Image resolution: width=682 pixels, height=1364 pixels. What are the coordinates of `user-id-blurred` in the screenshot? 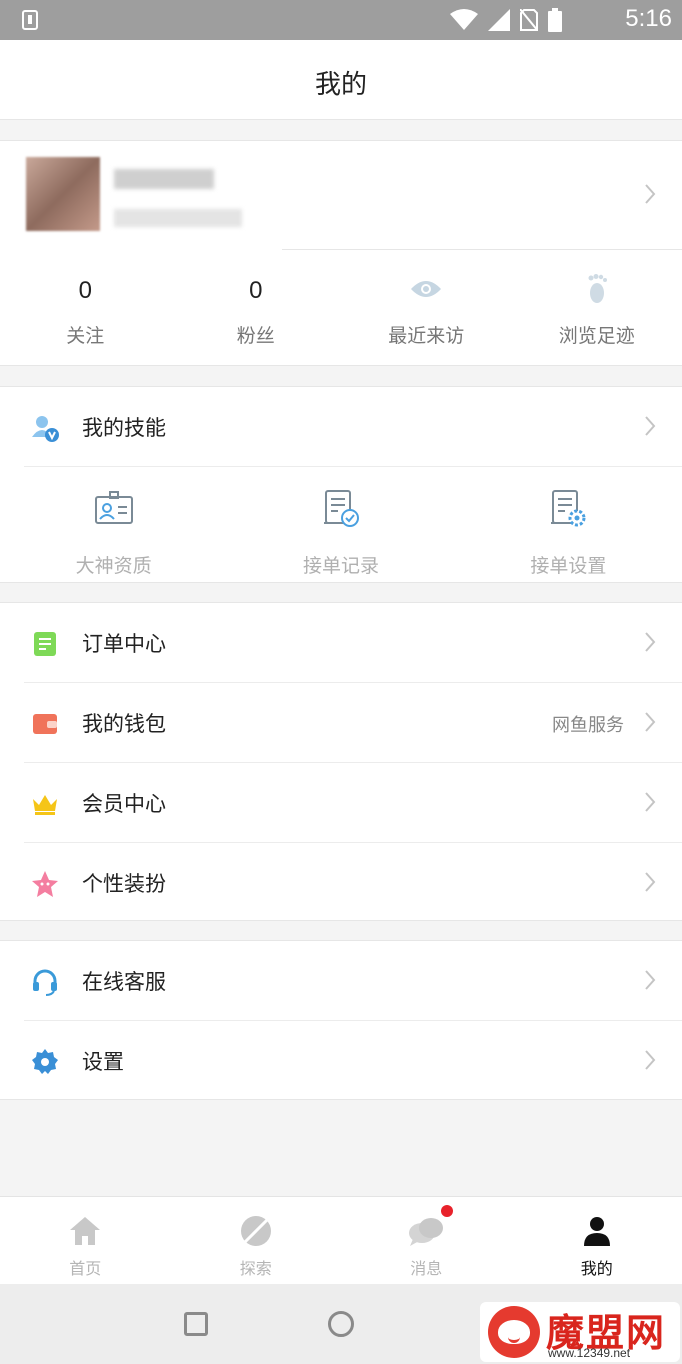 It's located at (178, 218).